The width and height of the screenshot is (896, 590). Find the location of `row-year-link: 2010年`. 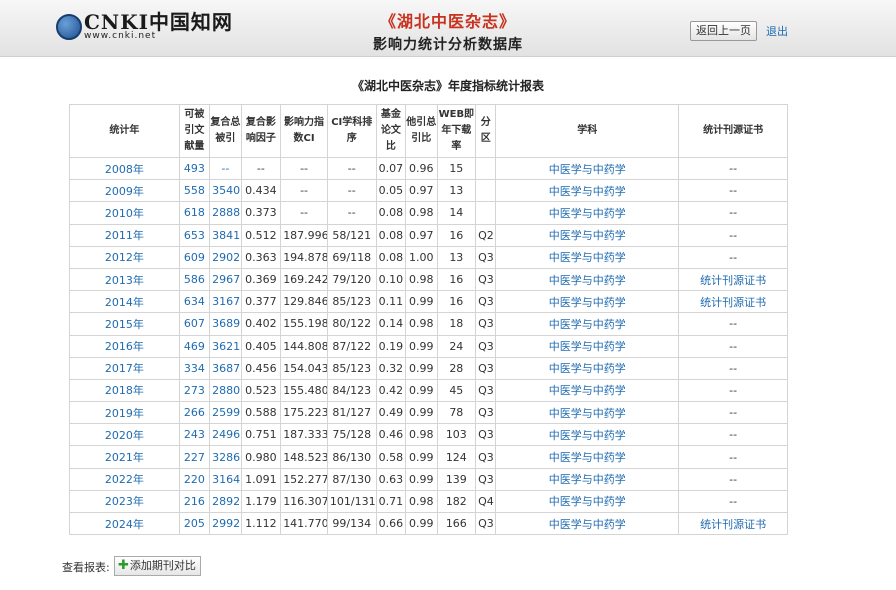

row-year-link: 2010年 is located at coordinates (124, 213).